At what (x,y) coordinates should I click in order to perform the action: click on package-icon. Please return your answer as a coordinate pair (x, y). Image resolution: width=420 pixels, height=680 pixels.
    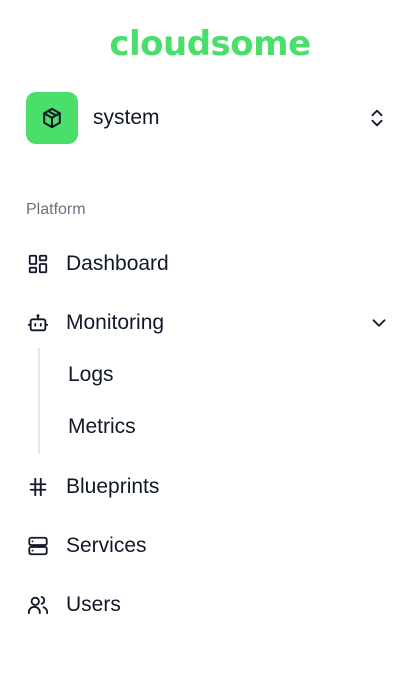
    Looking at the image, I should click on (52, 118).